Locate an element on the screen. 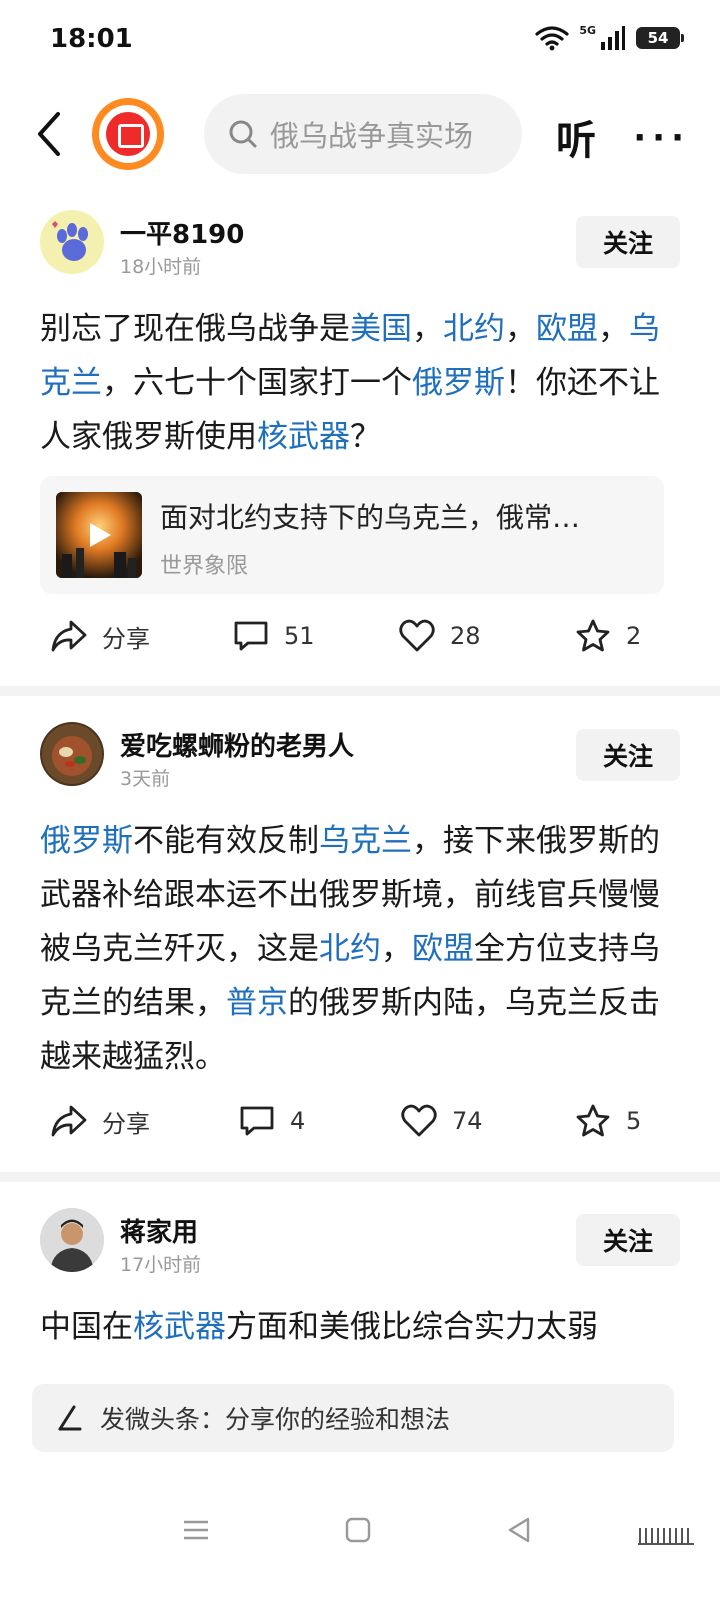 The height and width of the screenshot is (1604, 720). wifi-icon is located at coordinates (552, 38).